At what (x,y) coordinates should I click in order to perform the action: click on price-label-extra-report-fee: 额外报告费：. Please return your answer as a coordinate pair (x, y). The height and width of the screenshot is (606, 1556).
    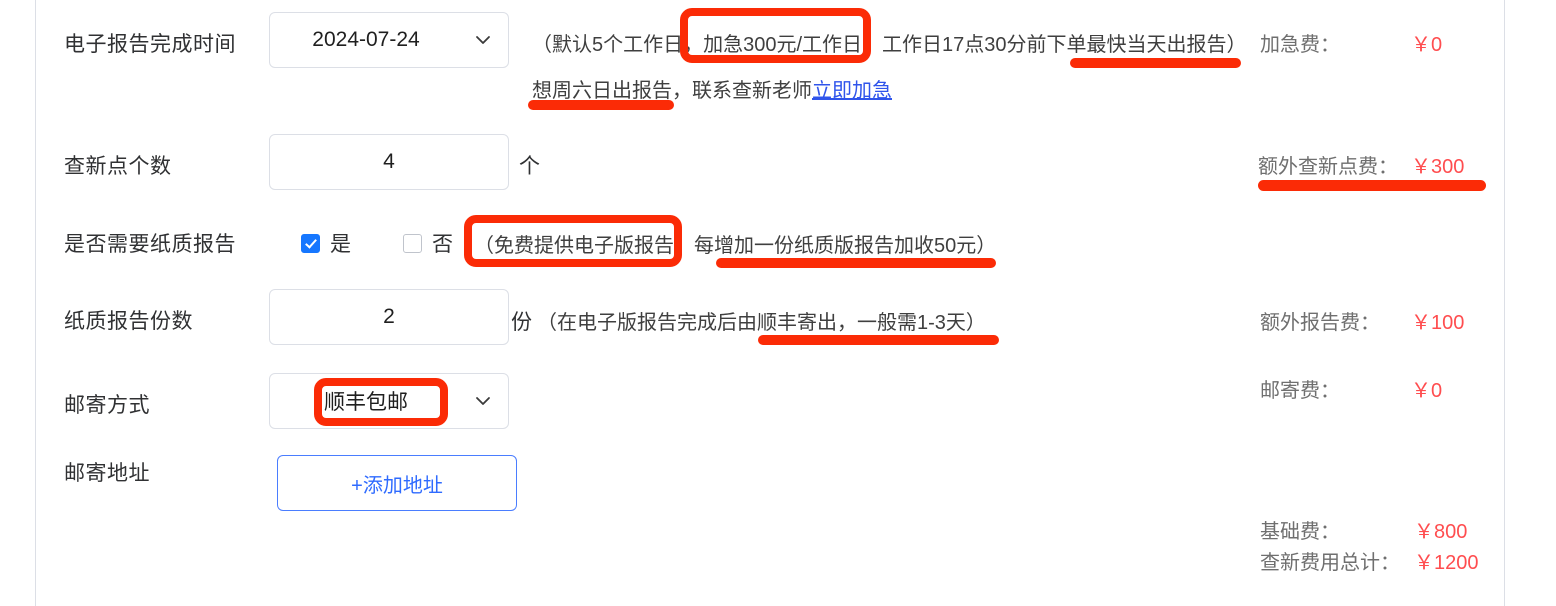
    Looking at the image, I should click on (1320, 323).